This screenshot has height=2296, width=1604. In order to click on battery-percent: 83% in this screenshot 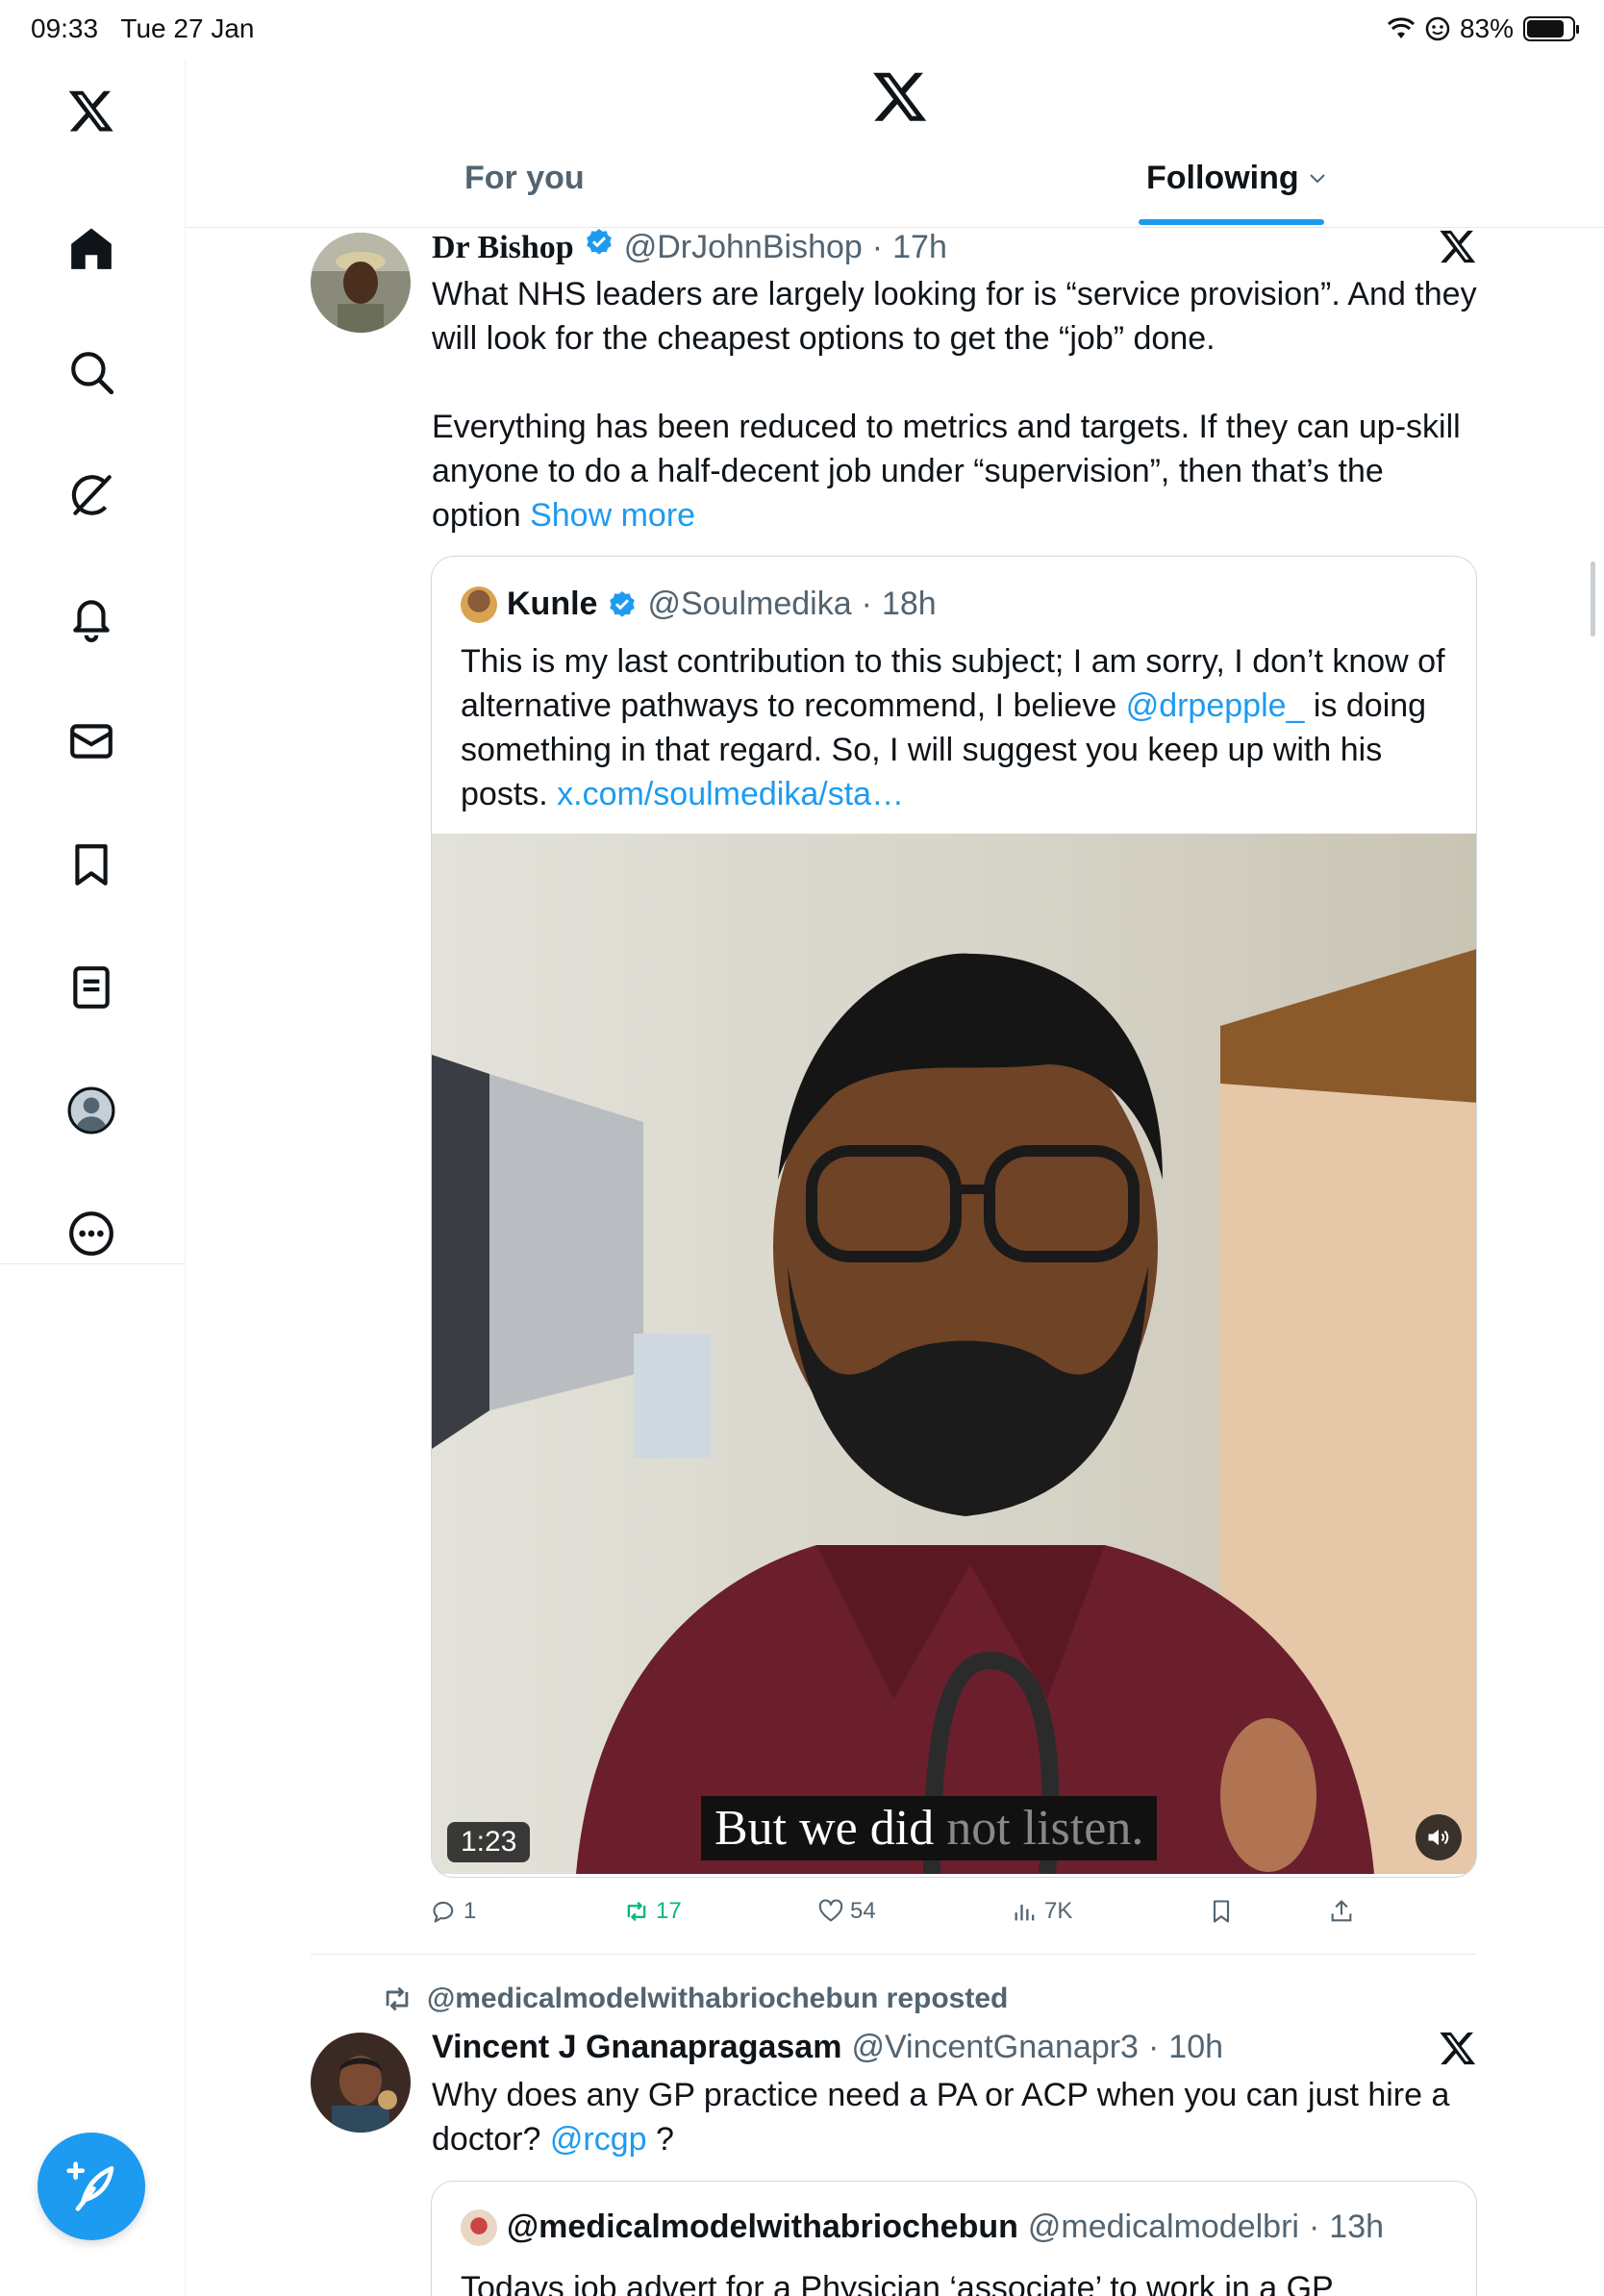, I will do `click(1486, 28)`.